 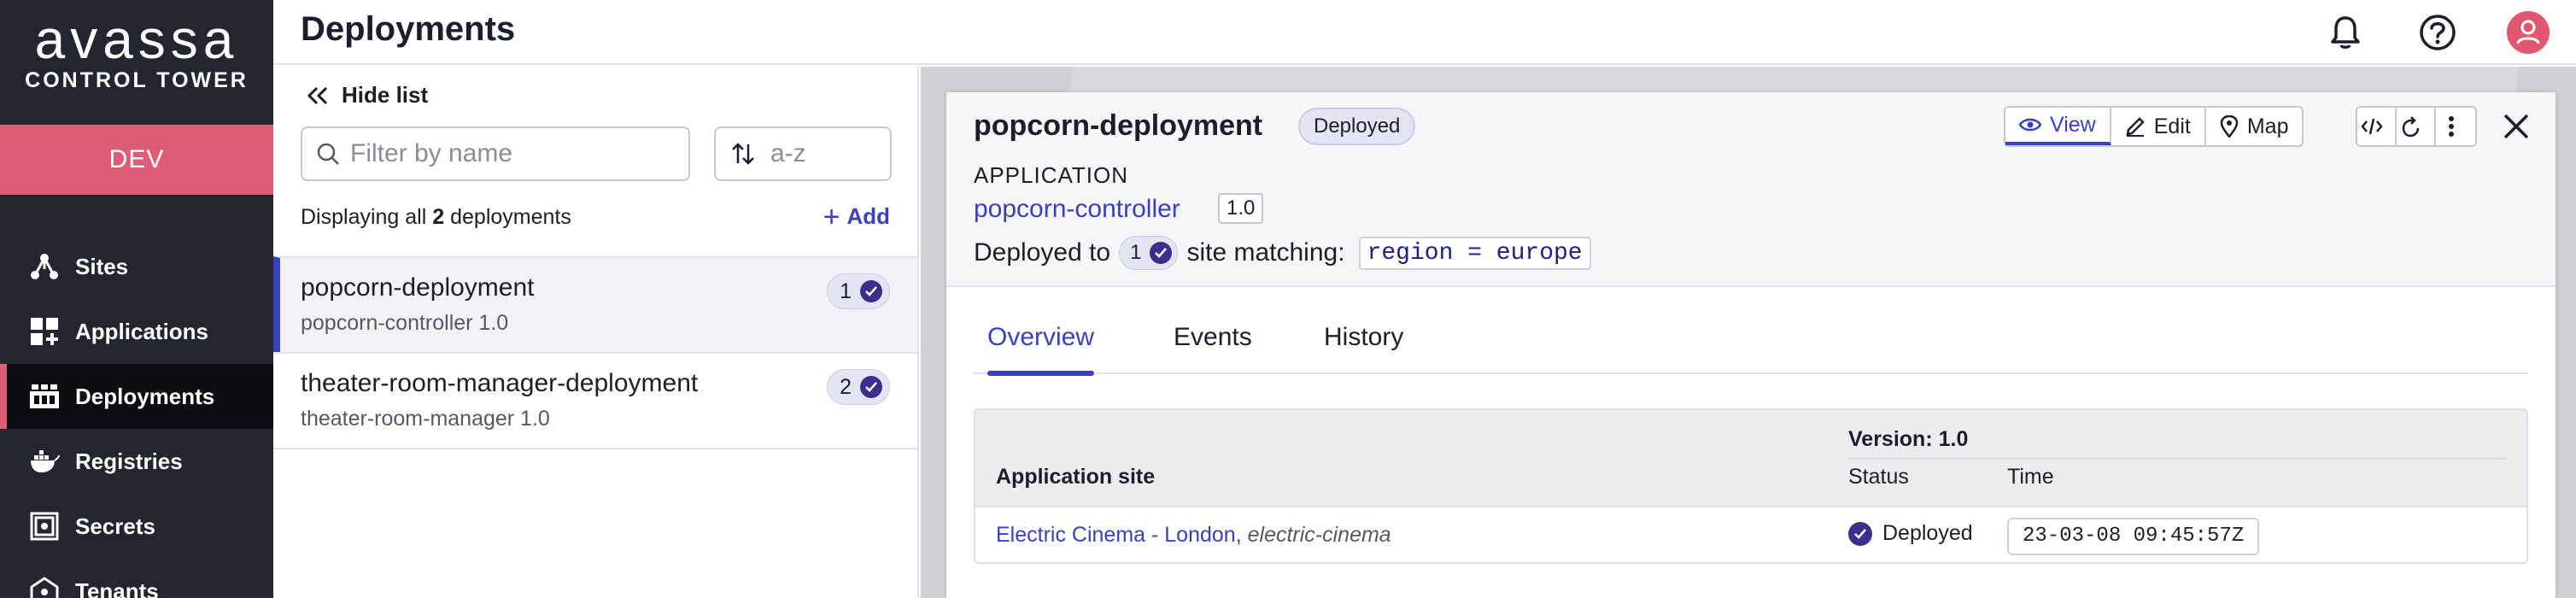 I want to click on sidebar-item-label: Secrets, so click(x=115, y=526).